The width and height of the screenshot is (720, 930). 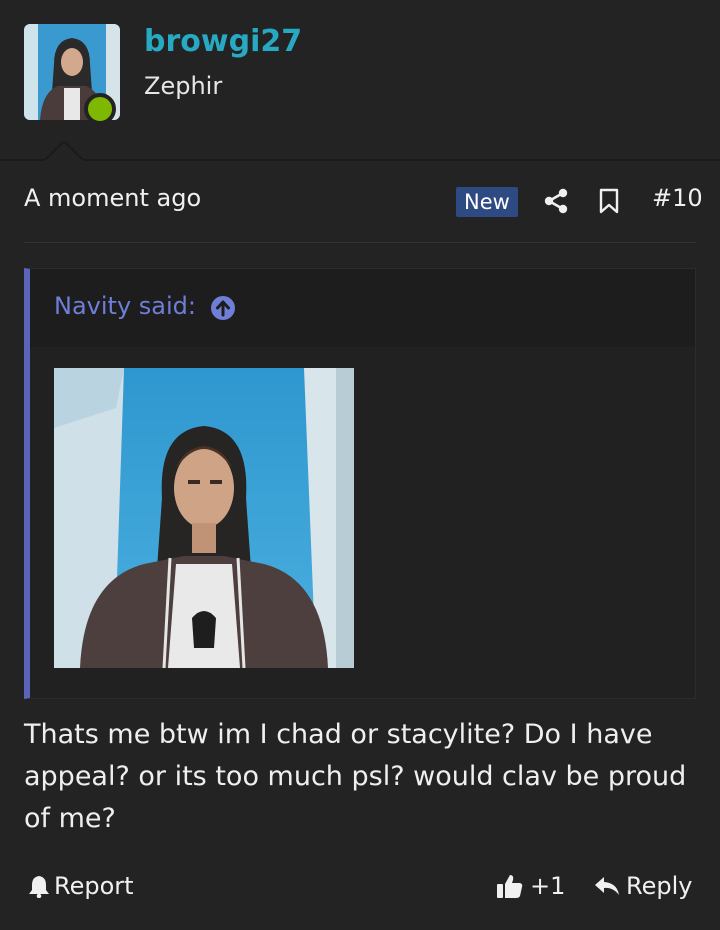 I want to click on report-button: Report, so click(x=81, y=886).